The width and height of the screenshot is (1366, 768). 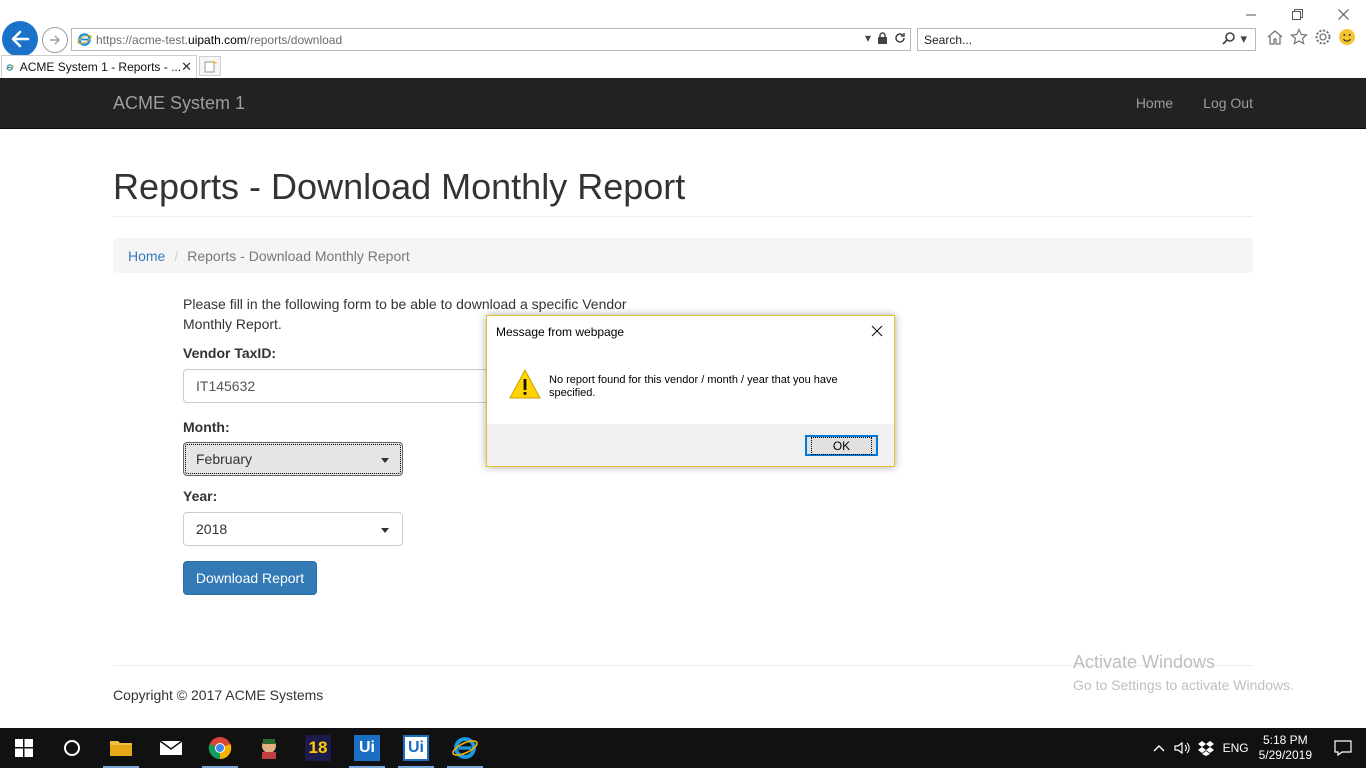 I want to click on month-label: Month:, so click(x=206, y=427).